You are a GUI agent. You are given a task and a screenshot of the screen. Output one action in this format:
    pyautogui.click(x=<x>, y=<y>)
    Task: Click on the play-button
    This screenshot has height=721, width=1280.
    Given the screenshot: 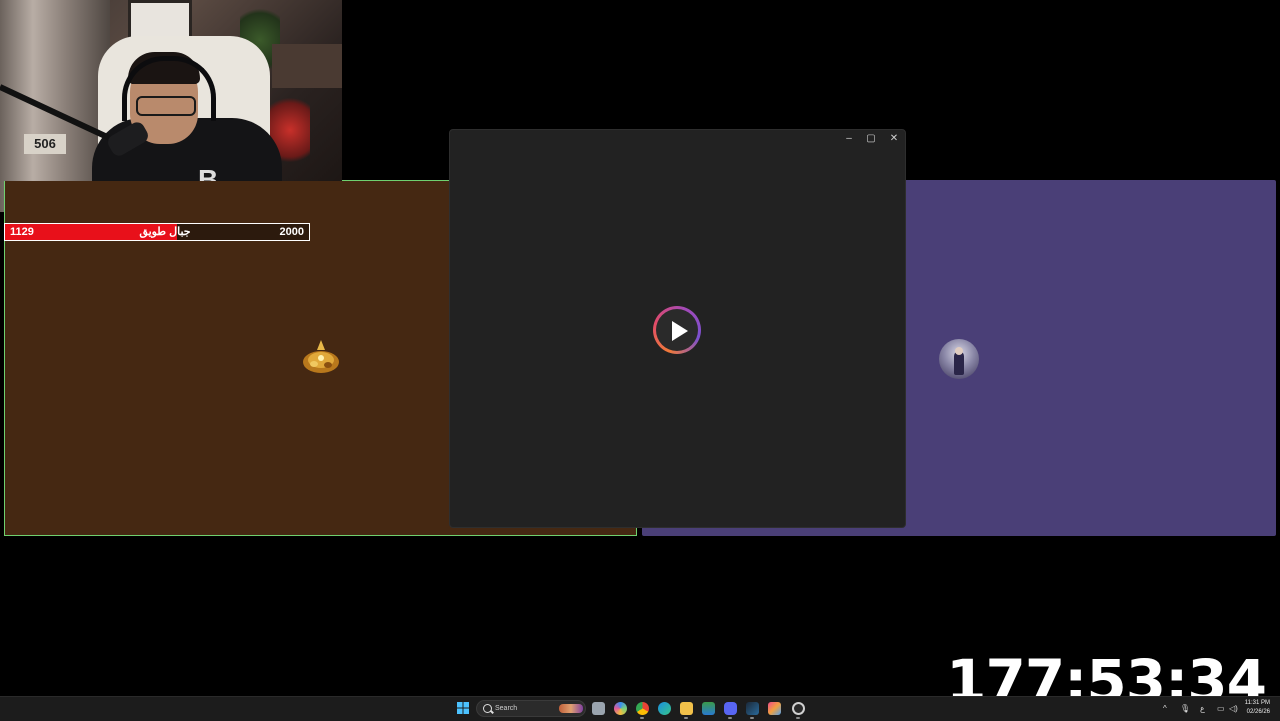 What is the action you would take?
    pyautogui.click(x=677, y=330)
    